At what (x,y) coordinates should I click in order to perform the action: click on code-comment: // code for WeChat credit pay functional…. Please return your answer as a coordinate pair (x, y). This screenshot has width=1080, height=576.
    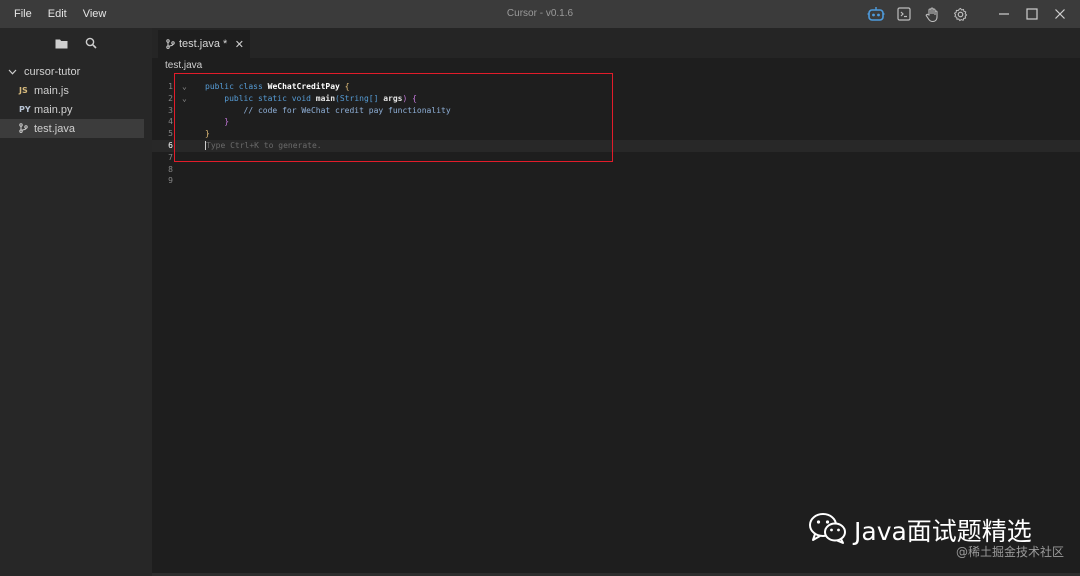
    Looking at the image, I should click on (347, 110).